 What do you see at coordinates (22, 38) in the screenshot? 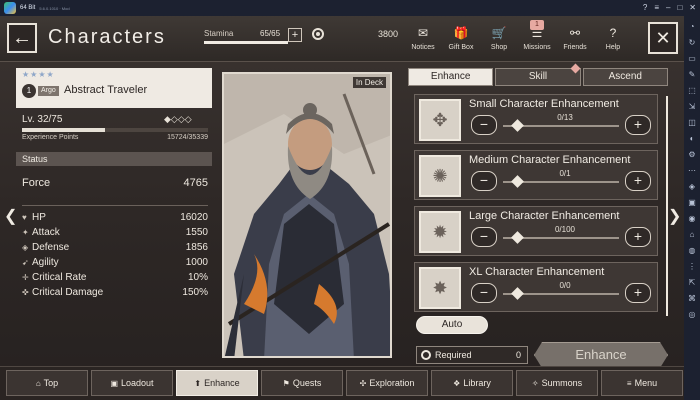
I see `back-button: ←` at bounding box center [22, 38].